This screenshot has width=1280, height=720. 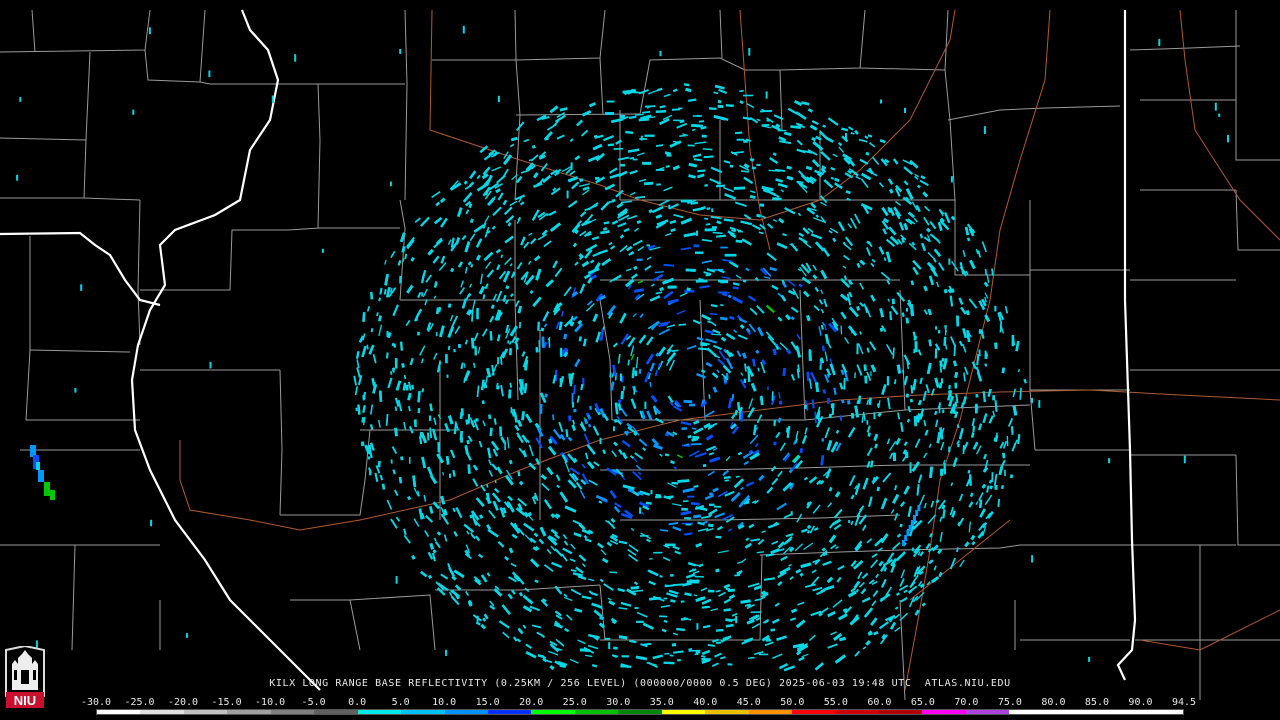 I want to click on scale-label: -25.0, so click(x=139, y=702).